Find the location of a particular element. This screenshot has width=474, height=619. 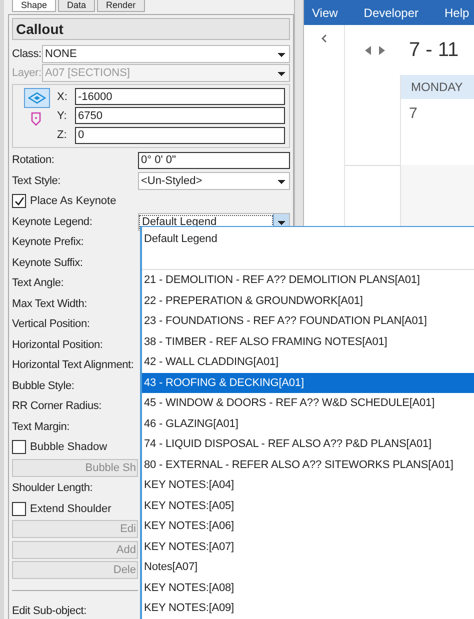

coordinate-label: X: is located at coordinates (62, 96).